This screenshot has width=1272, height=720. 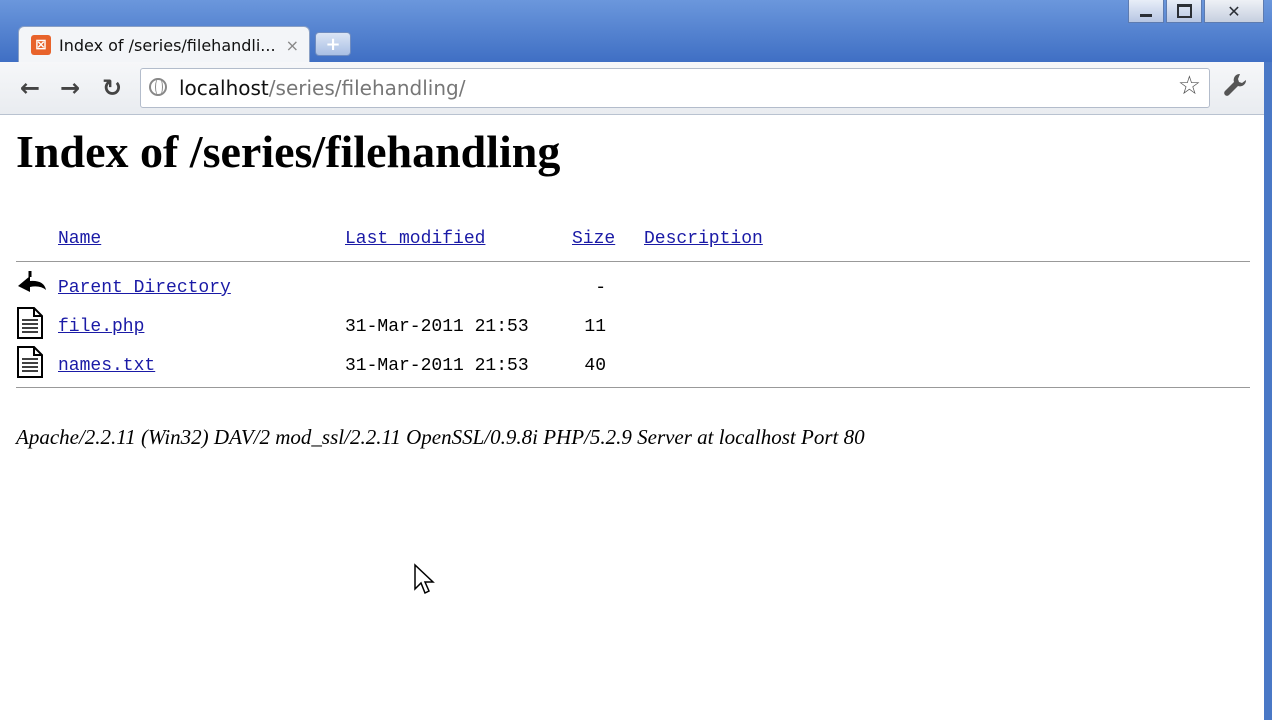 I want to click on new-tab-button: +, so click(x=333, y=44).